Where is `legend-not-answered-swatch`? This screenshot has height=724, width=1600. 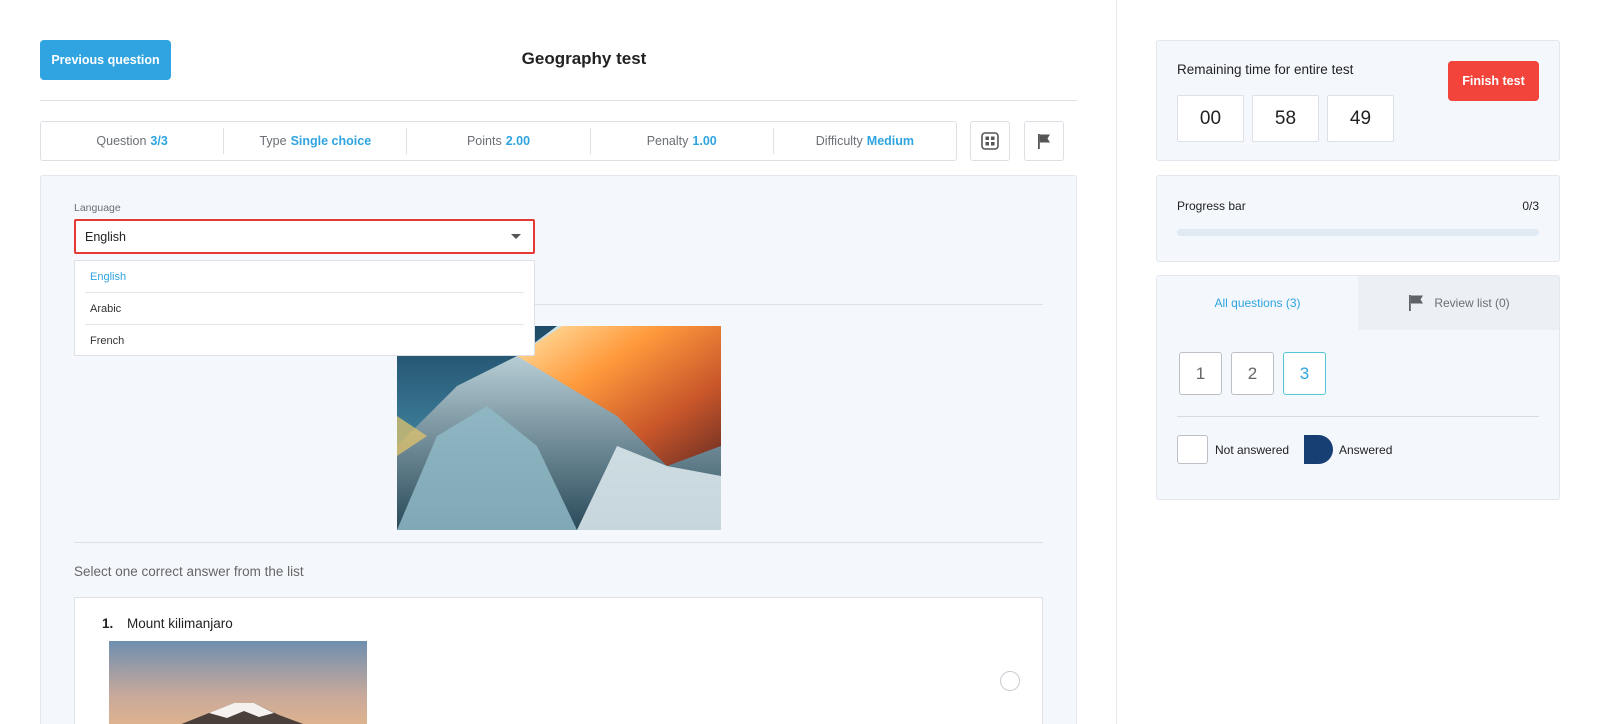 legend-not-answered-swatch is located at coordinates (1192, 449).